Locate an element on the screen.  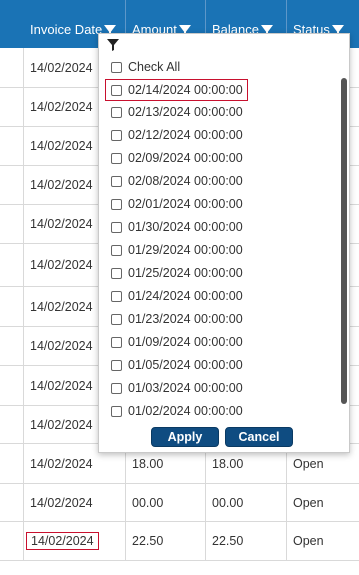
filter-option-highlighted: 02/14/2024 00:00:00 is located at coordinates (176, 90).